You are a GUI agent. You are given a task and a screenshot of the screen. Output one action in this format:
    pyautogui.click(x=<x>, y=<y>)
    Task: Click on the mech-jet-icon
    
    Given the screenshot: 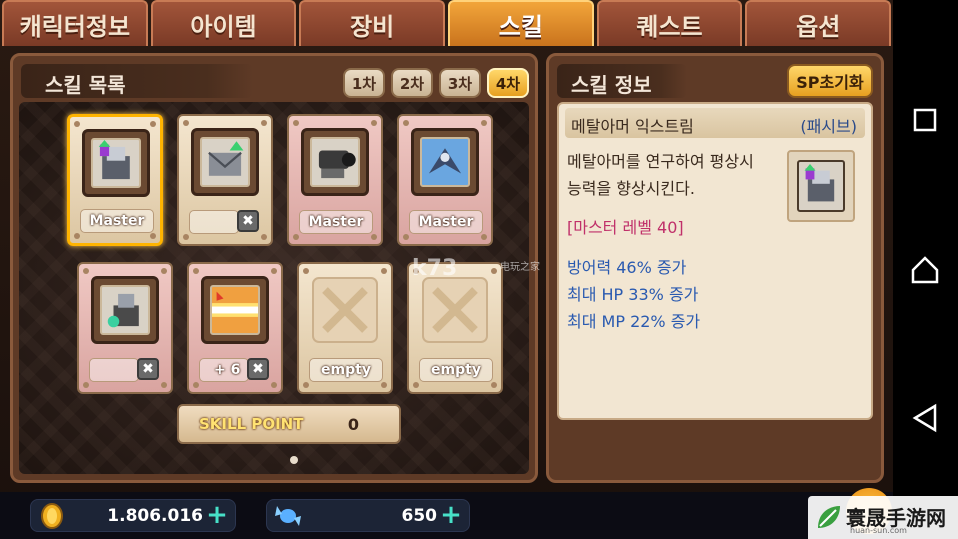 What is the action you would take?
    pyautogui.click(x=445, y=161)
    